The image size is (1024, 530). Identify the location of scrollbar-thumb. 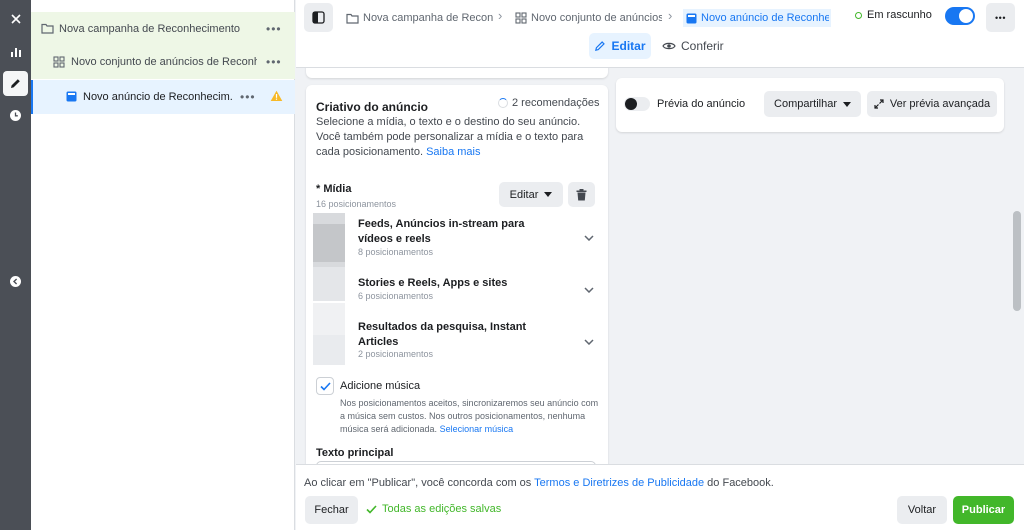
(1017, 261).